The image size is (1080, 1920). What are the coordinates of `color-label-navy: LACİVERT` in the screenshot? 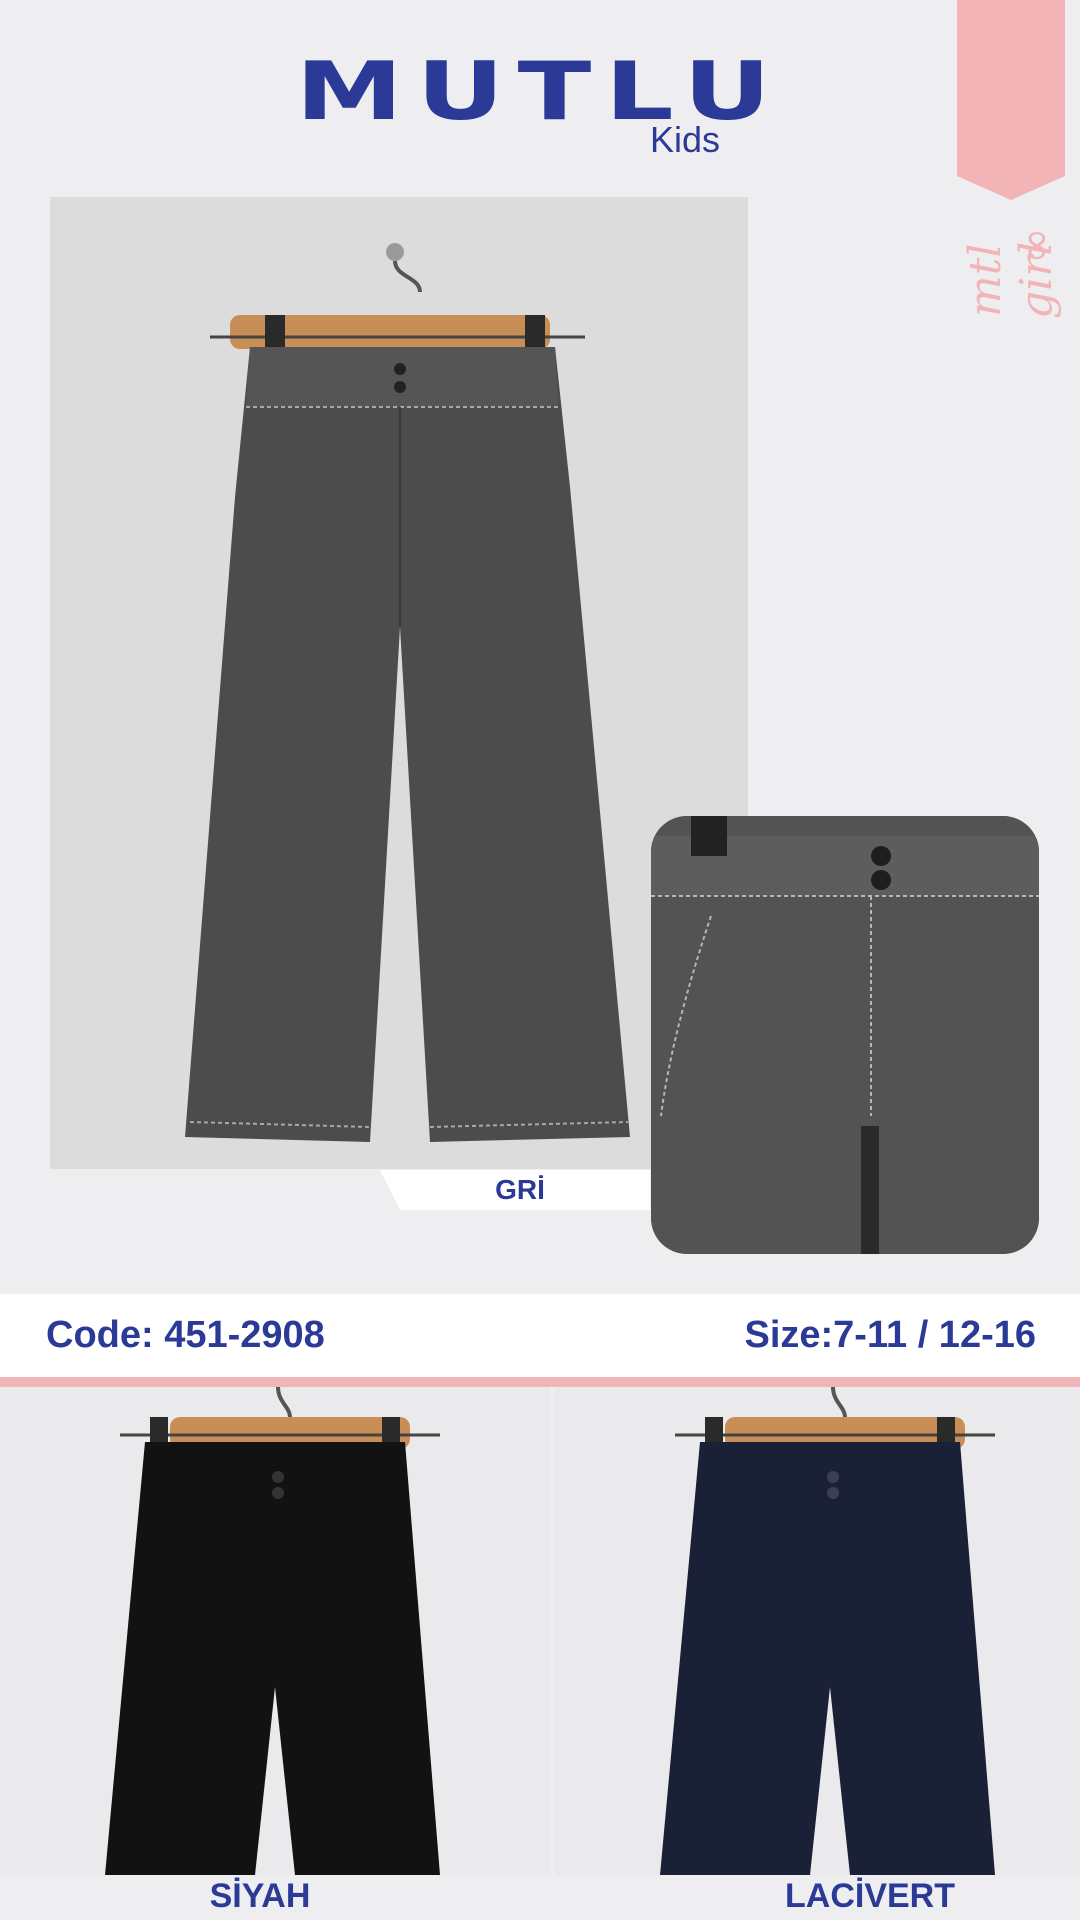 It's located at (870, 1896).